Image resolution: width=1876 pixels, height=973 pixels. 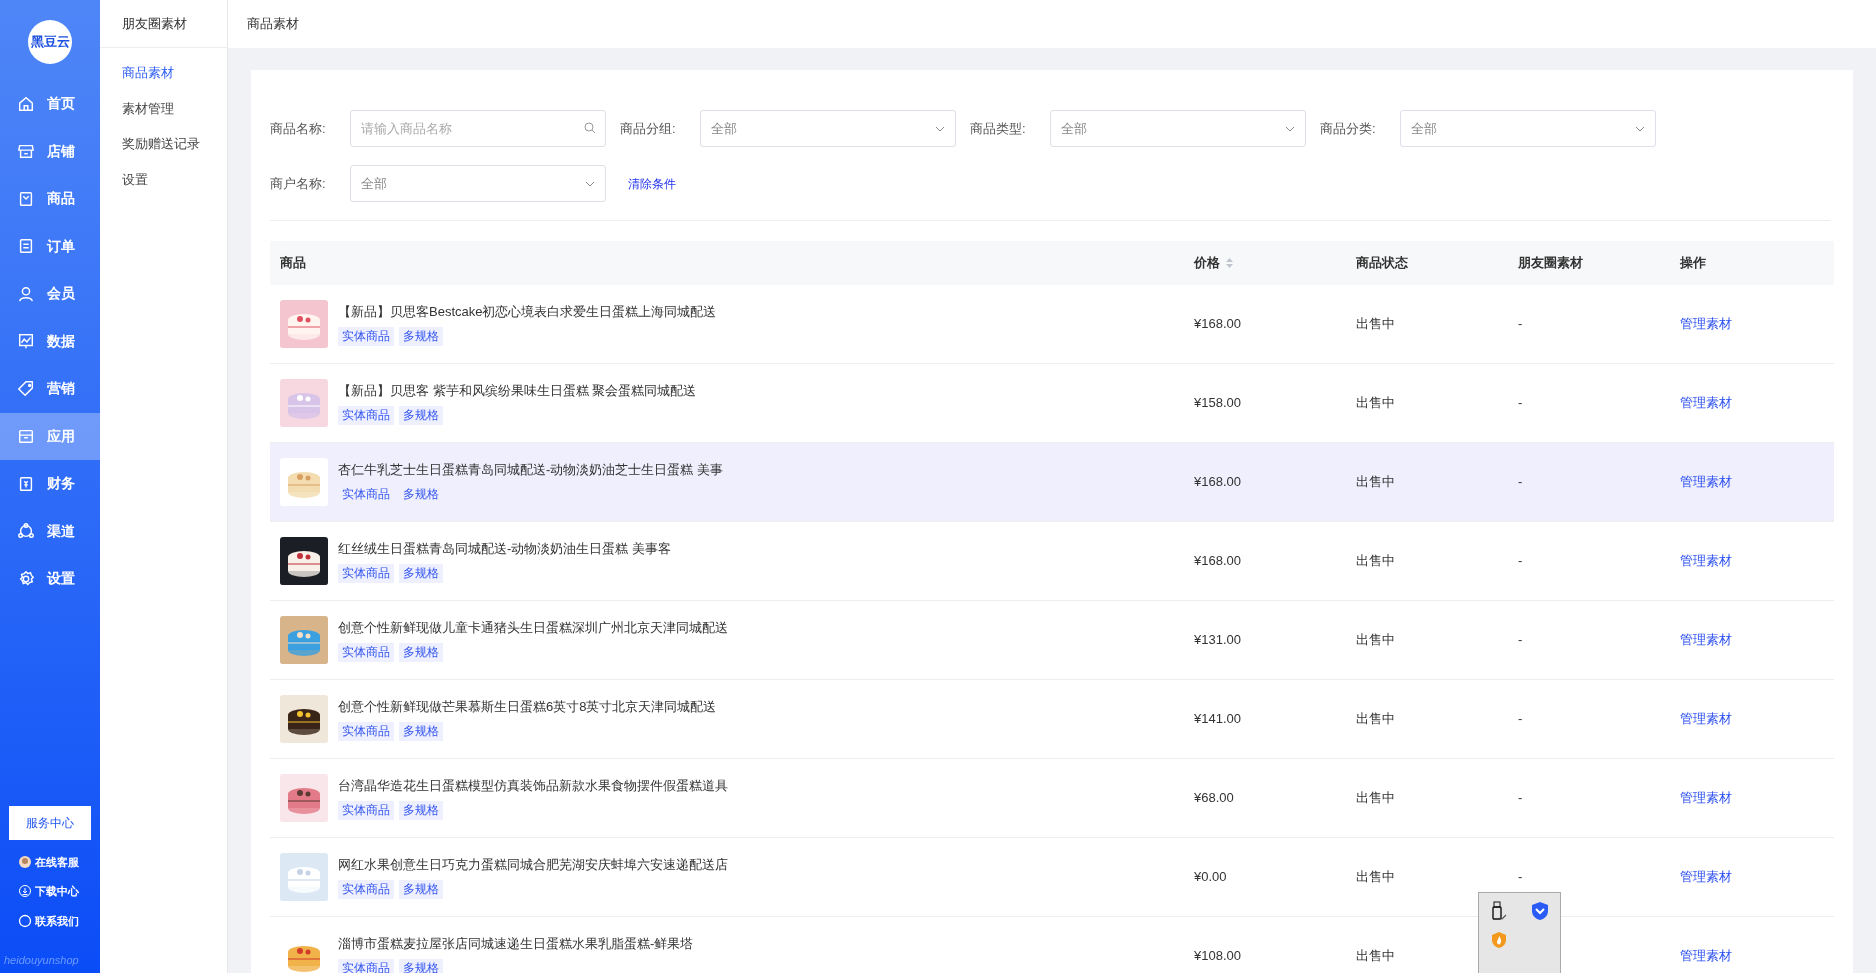 What do you see at coordinates (26, 341) in the screenshot?
I see `chart-icon` at bounding box center [26, 341].